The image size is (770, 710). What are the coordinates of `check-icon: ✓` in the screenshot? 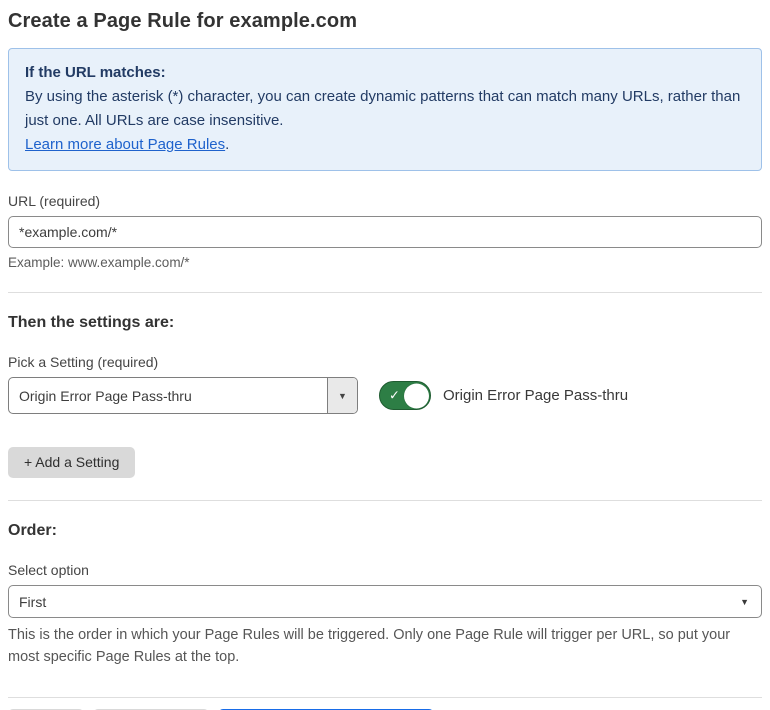 It's located at (394, 395).